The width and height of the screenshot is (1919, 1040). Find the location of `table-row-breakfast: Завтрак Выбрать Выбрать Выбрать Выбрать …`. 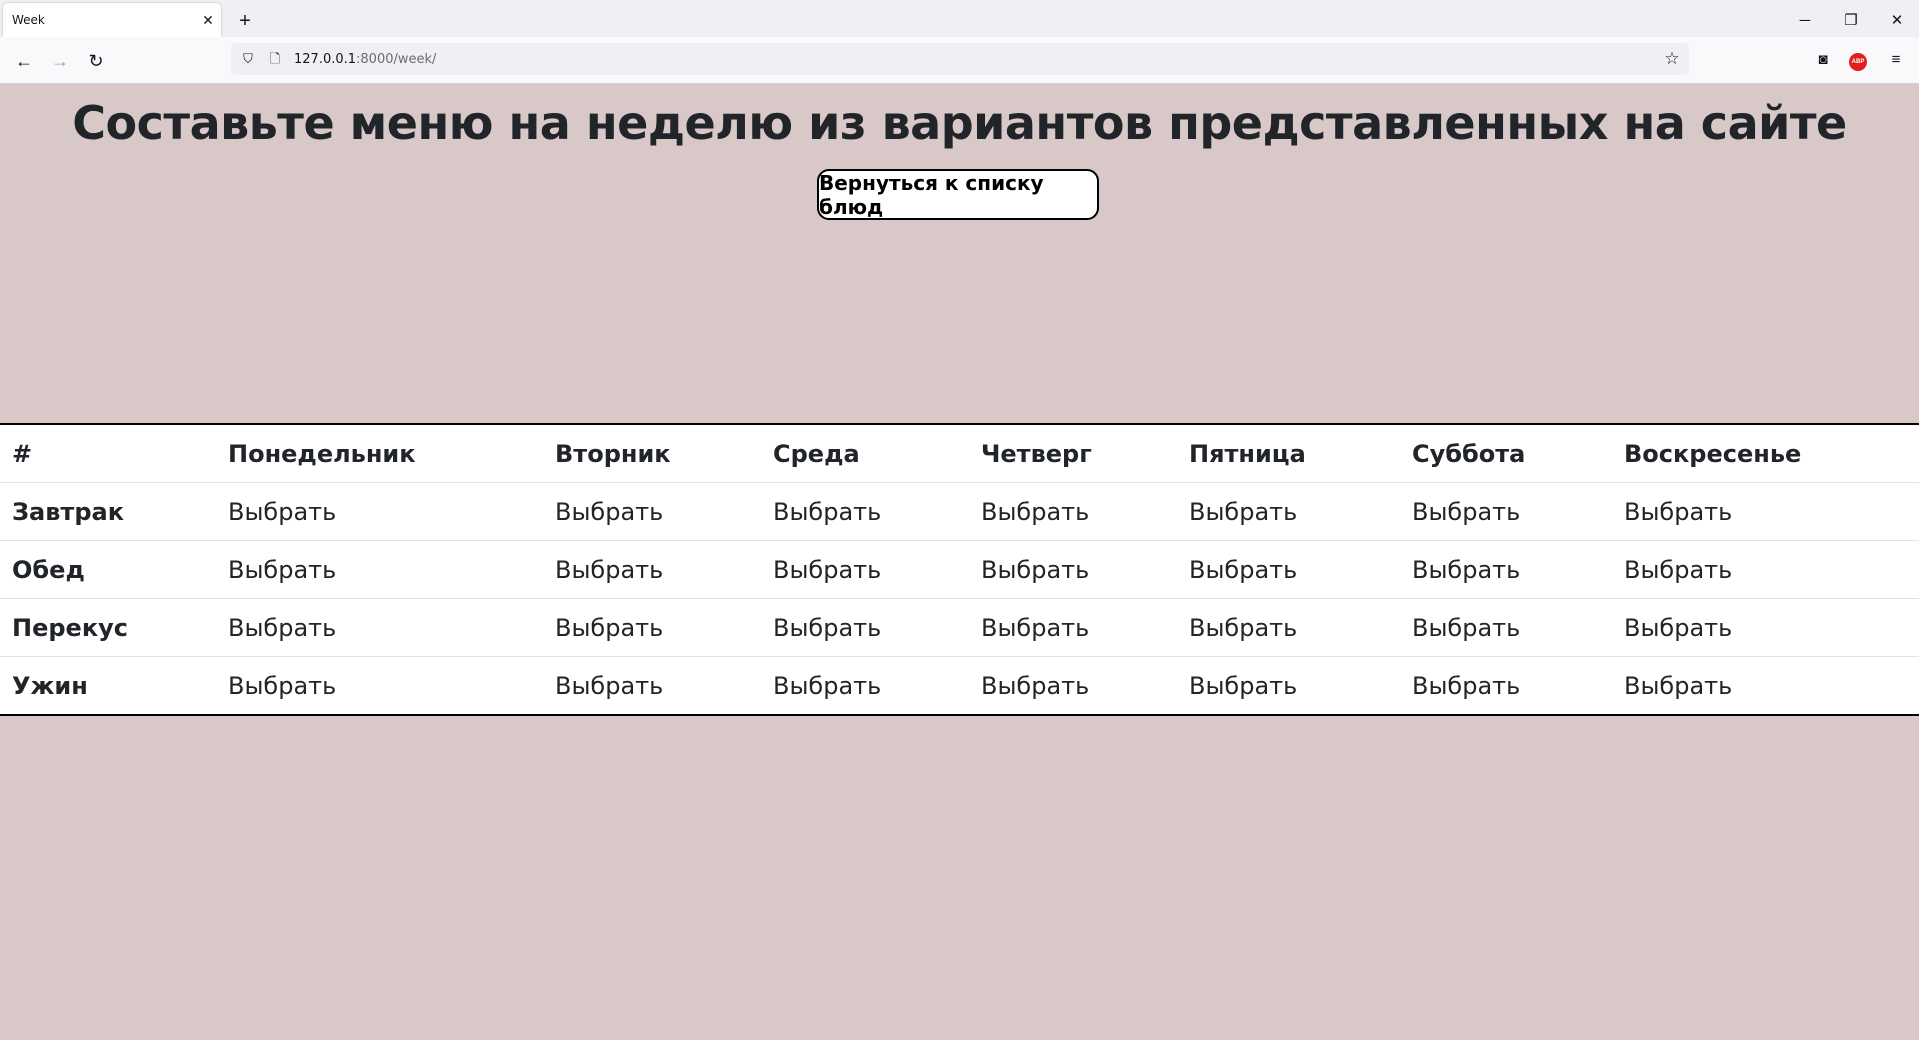

table-row-breakfast: Завтрак Выбрать Выбрать Выбрать Выбрать … is located at coordinates (959, 511).